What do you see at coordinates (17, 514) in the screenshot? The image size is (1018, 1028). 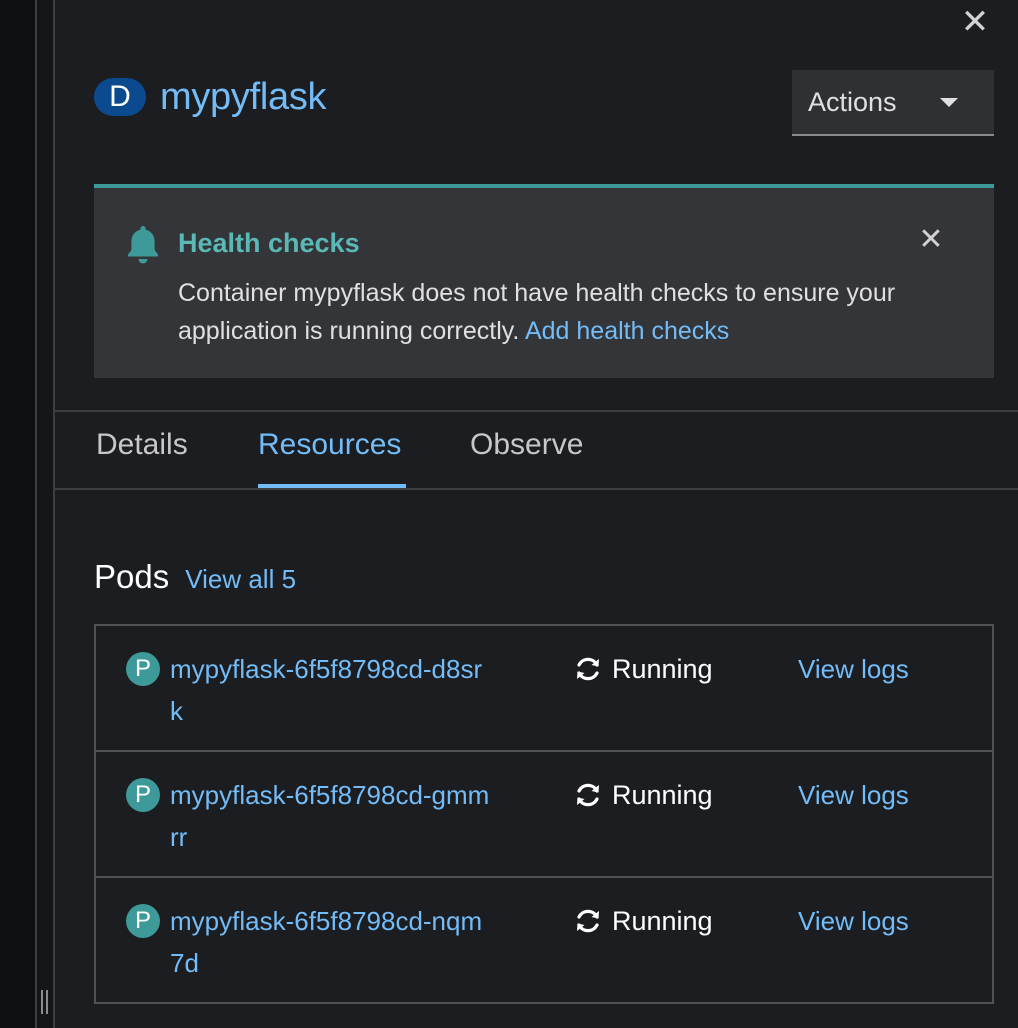 I see `left-sidebar-background` at bounding box center [17, 514].